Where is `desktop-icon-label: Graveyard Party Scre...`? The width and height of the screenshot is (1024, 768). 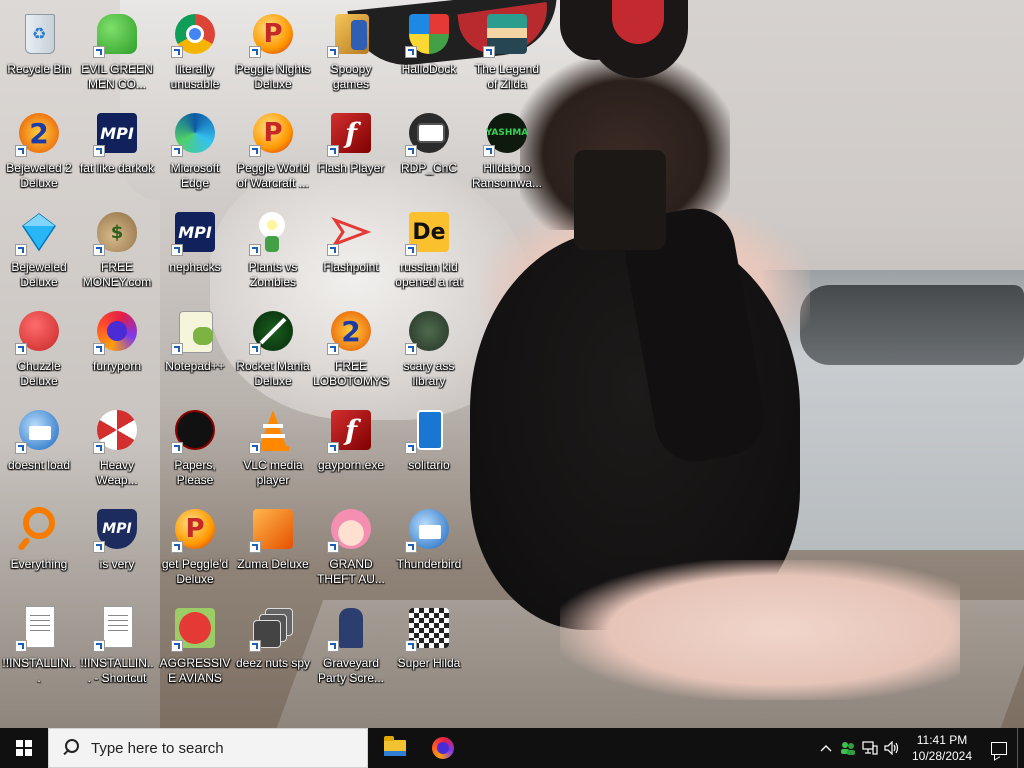
desktop-icon-label: Graveyard Party Scre... is located at coordinates (351, 670).